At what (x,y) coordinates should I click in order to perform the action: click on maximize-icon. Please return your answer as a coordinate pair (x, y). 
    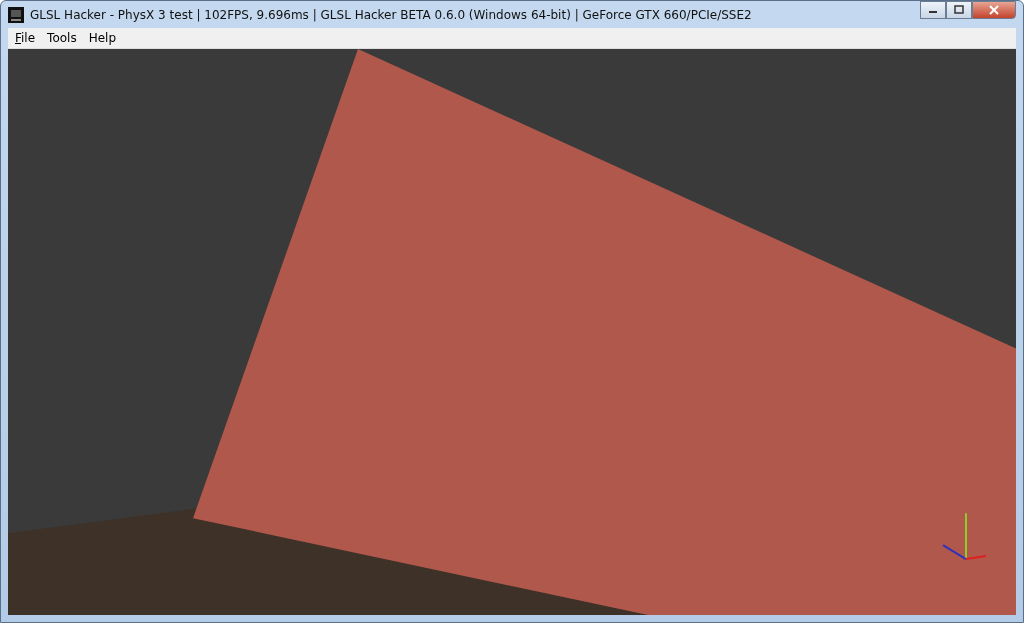
    Looking at the image, I should click on (959, 10).